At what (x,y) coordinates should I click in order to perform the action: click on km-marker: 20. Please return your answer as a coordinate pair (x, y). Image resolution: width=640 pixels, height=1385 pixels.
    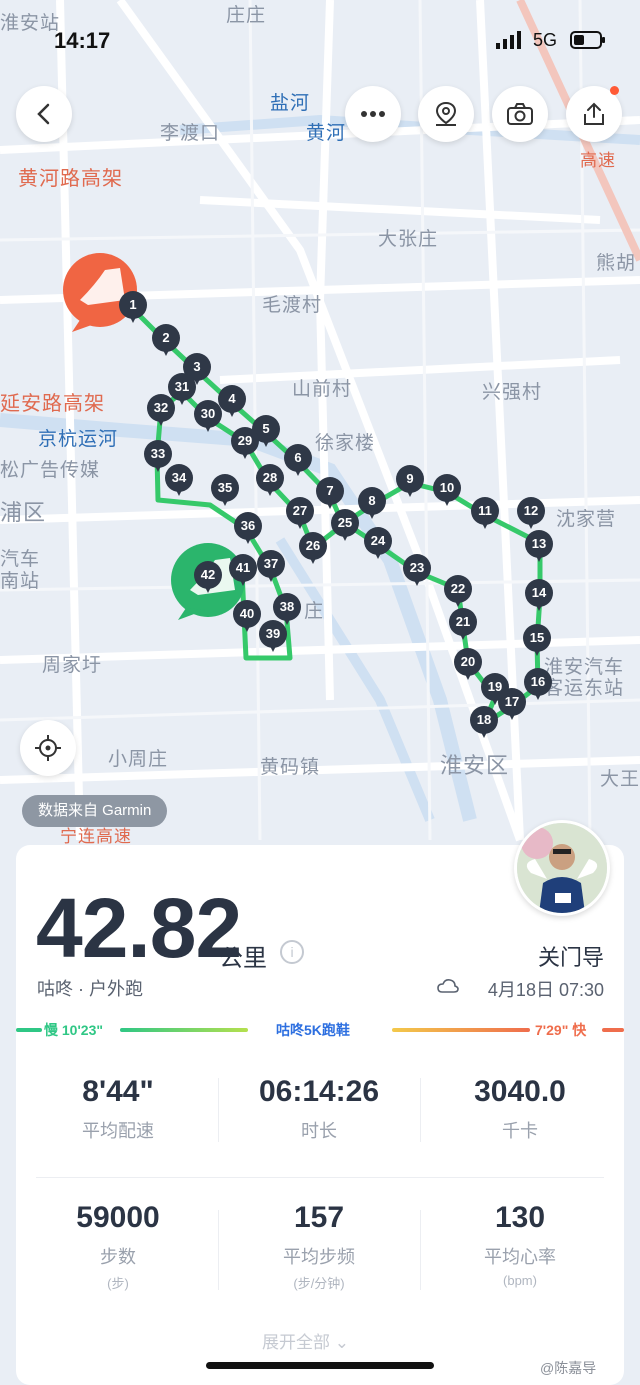
    Looking at the image, I should click on (468, 666).